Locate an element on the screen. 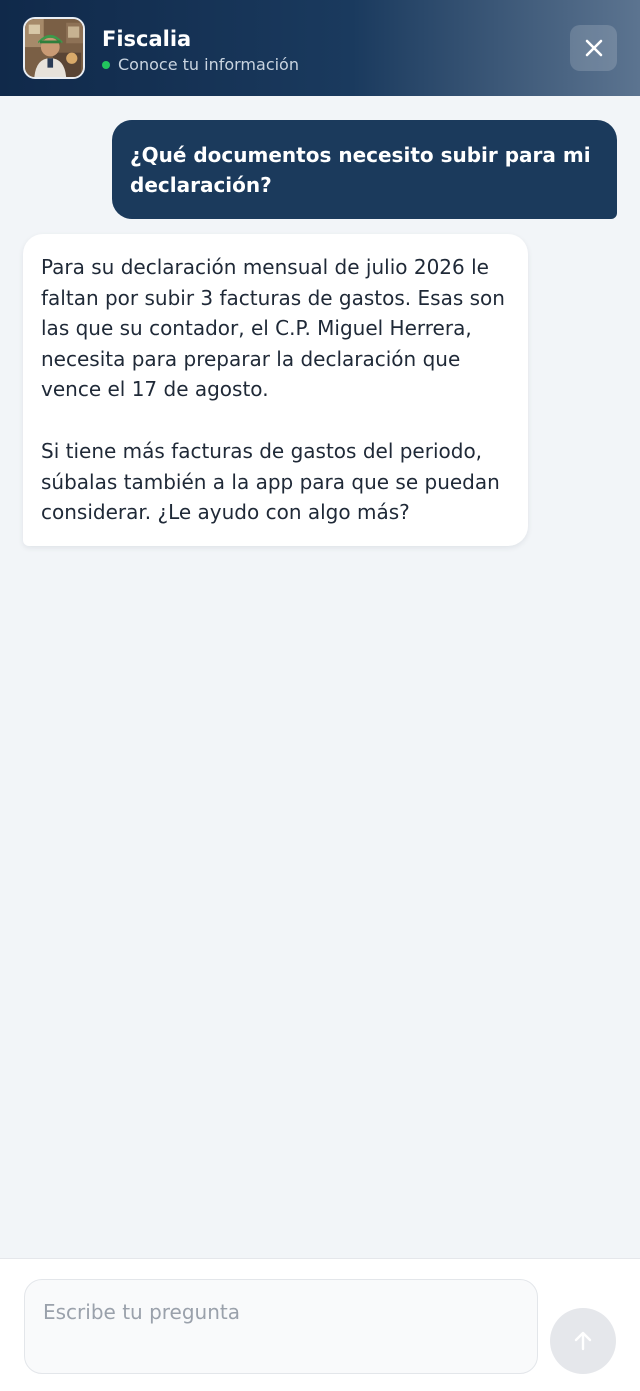 The image size is (640, 1391). status-text: Conoce tu información is located at coordinates (208, 64).